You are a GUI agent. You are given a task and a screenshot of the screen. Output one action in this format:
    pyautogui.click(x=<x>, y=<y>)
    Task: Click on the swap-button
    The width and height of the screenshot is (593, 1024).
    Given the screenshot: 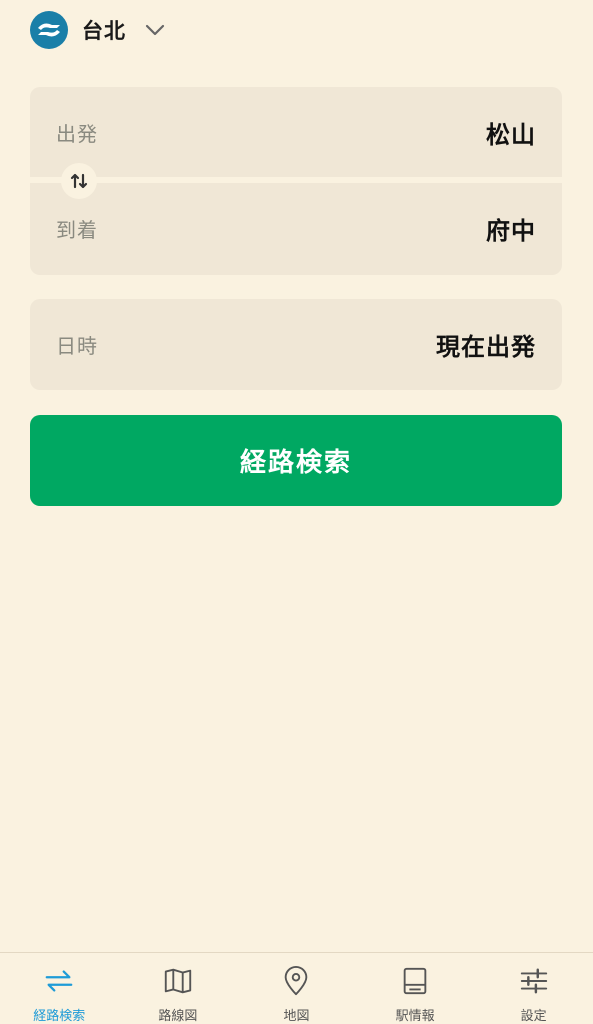 What is the action you would take?
    pyautogui.click(x=79, y=181)
    